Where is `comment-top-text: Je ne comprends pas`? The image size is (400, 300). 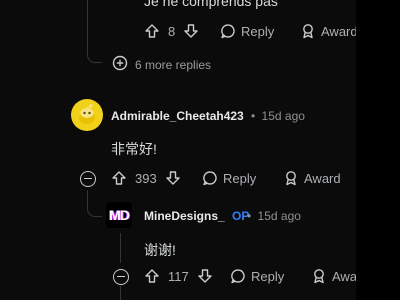
comment-top-text: Je ne comprends pas is located at coordinates (211, 4).